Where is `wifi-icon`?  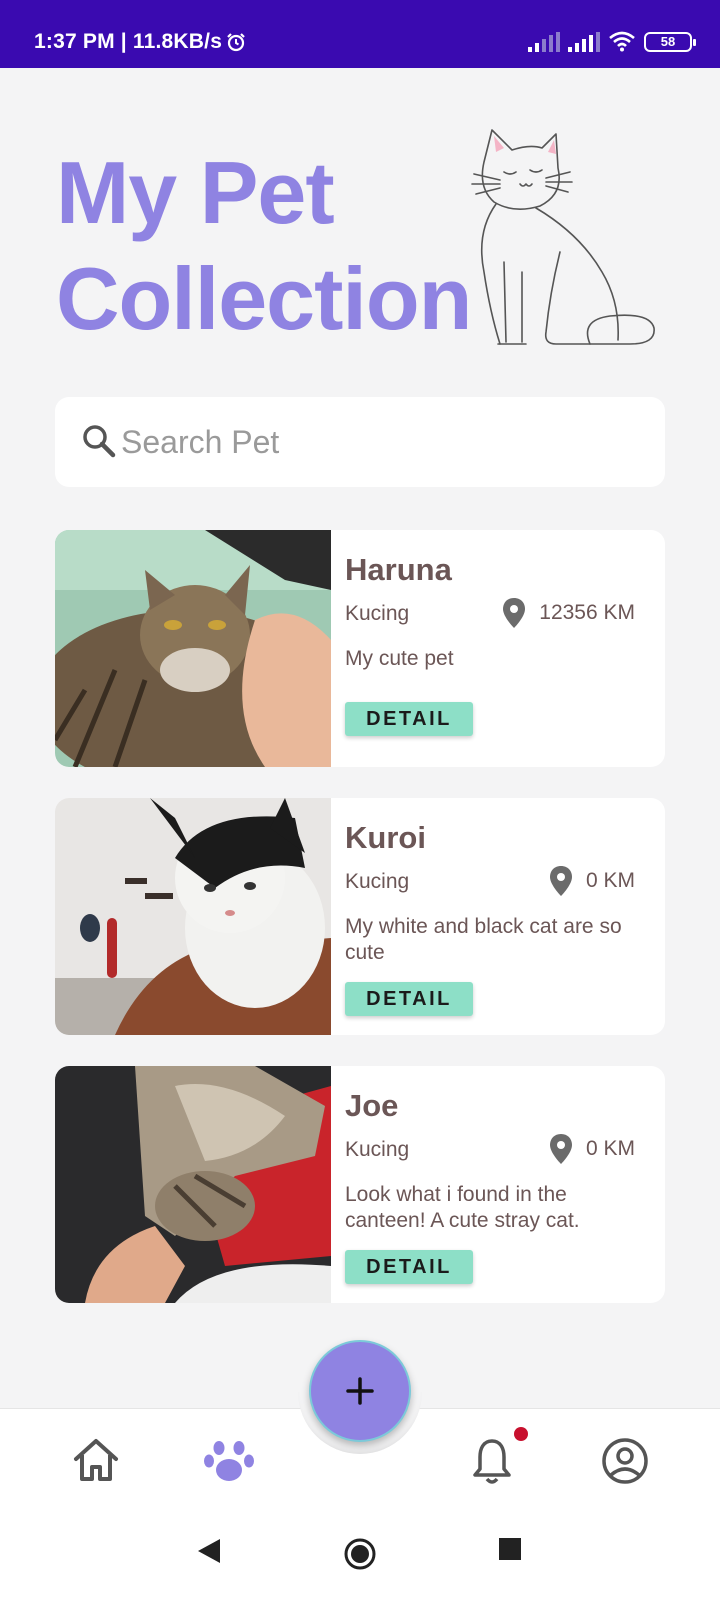
wifi-icon is located at coordinates (622, 41).